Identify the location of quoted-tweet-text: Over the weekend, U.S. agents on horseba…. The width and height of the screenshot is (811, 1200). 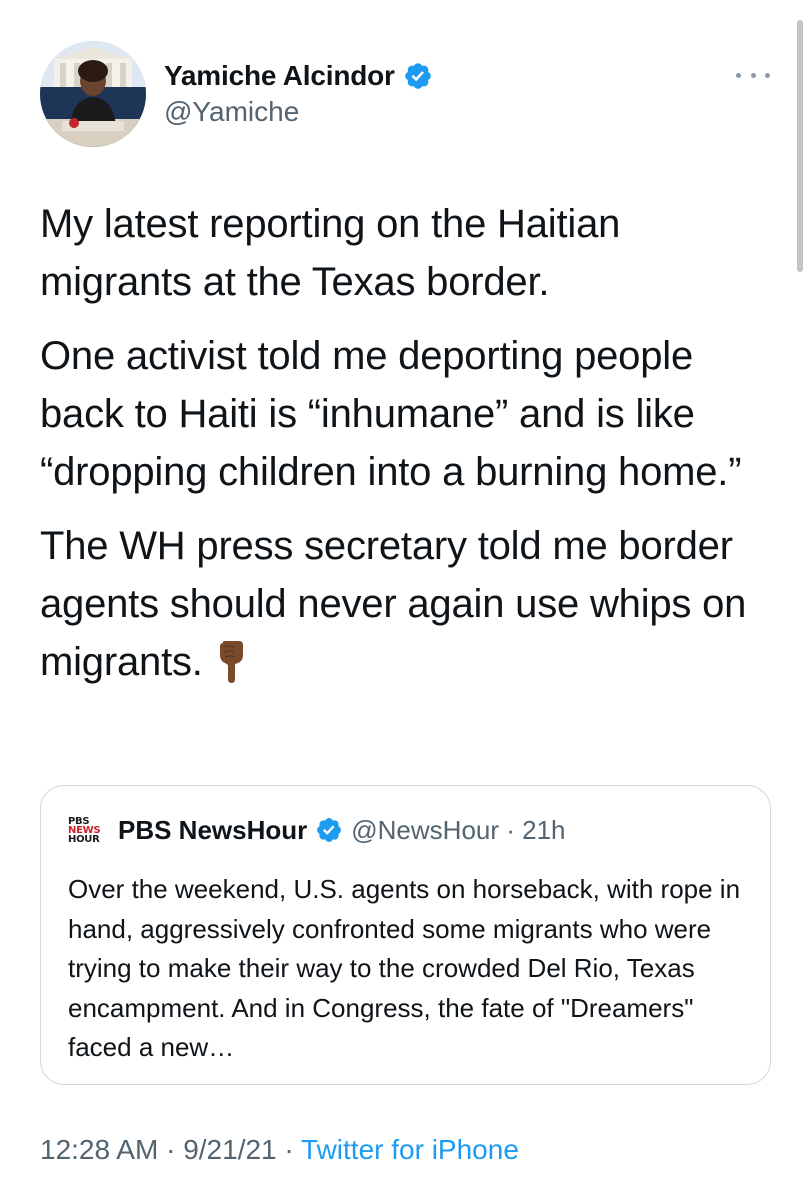
(404, 968).